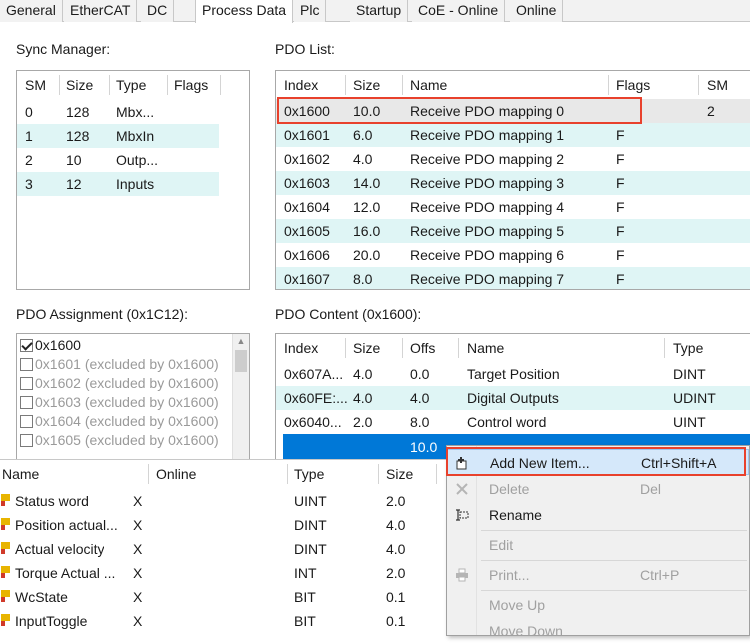  I want to click on table-row: InputToggle X BIT 0.1, so click(235, 621).